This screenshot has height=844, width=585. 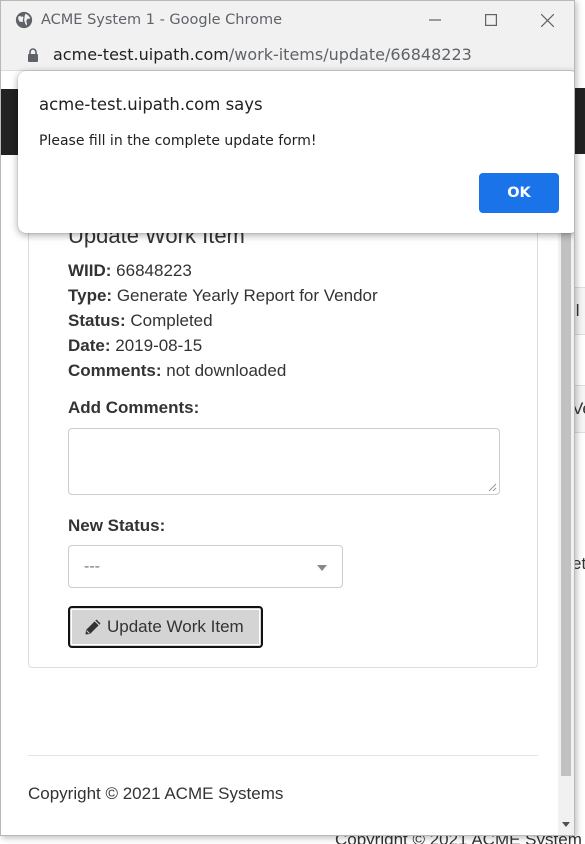 What do you see at coordinates (178, 141) in the screenshot?
I see `dialog-message: Please fill in the complete update form!` at bounding box center [178, 141].